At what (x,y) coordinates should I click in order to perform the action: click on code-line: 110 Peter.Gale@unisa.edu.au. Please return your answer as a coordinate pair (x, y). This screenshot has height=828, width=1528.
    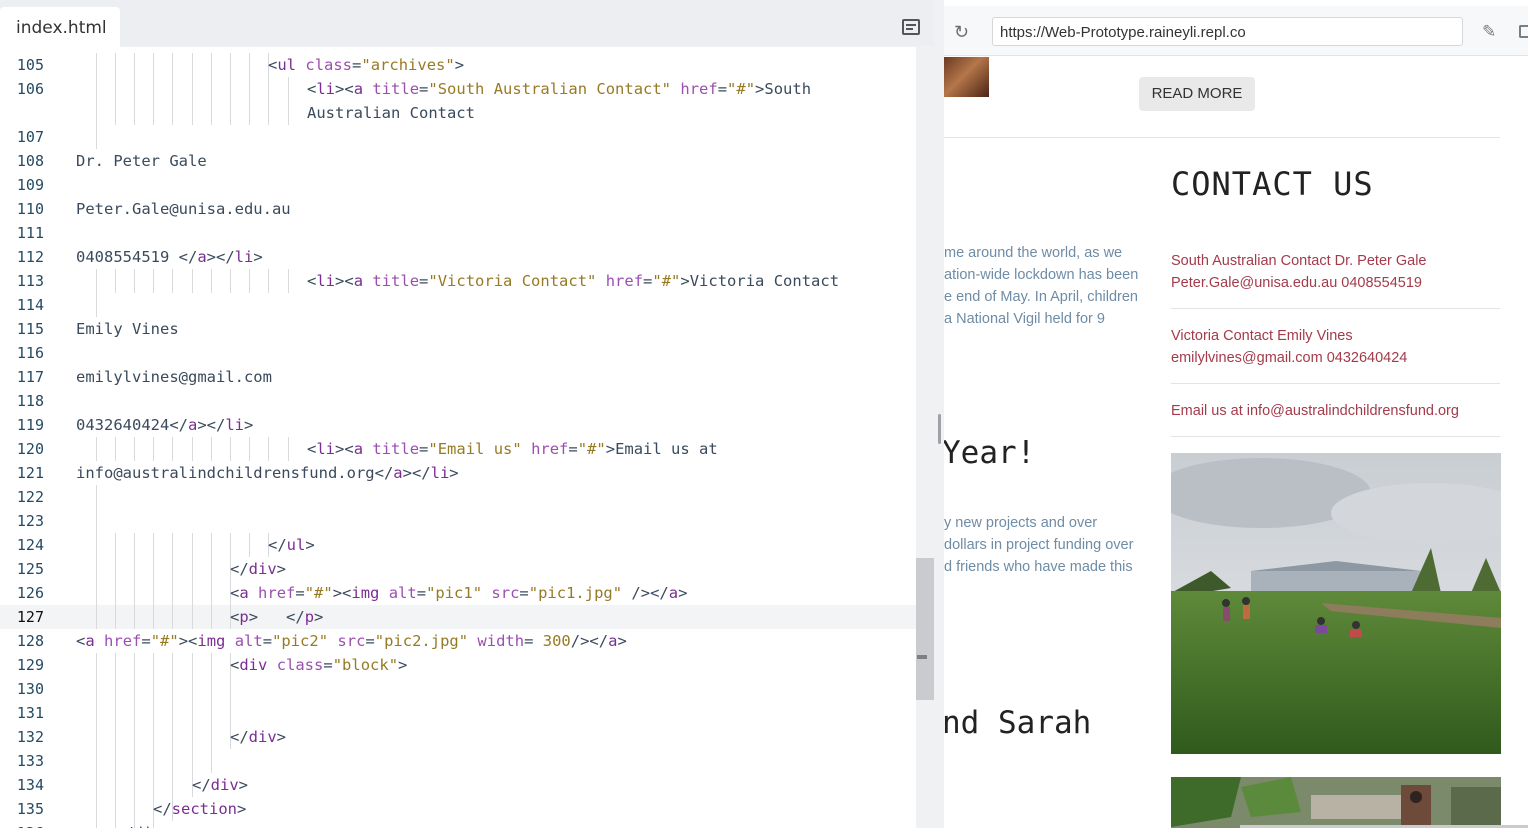
    Looking at the image, I should click on (458, 209).